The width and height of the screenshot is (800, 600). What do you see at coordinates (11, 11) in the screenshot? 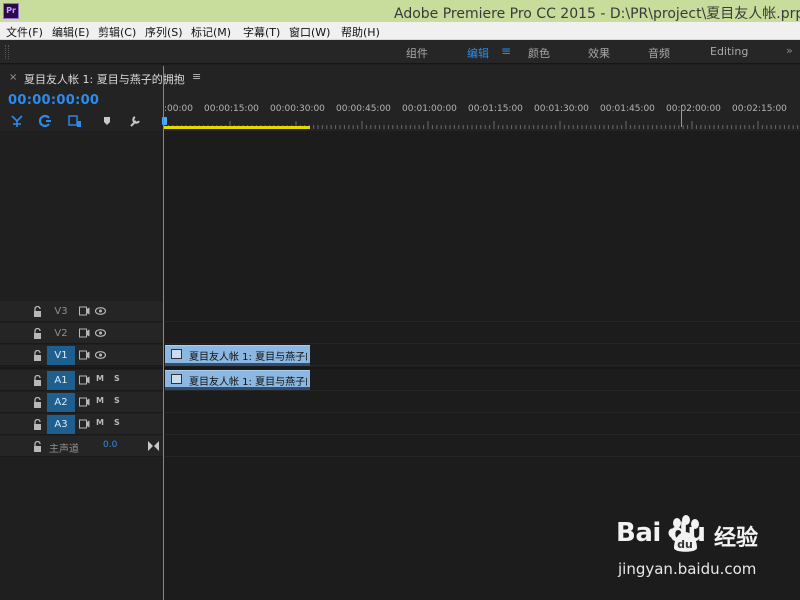
I see `premiere-logo-icon: Pr` at bounding box center [11, 11].